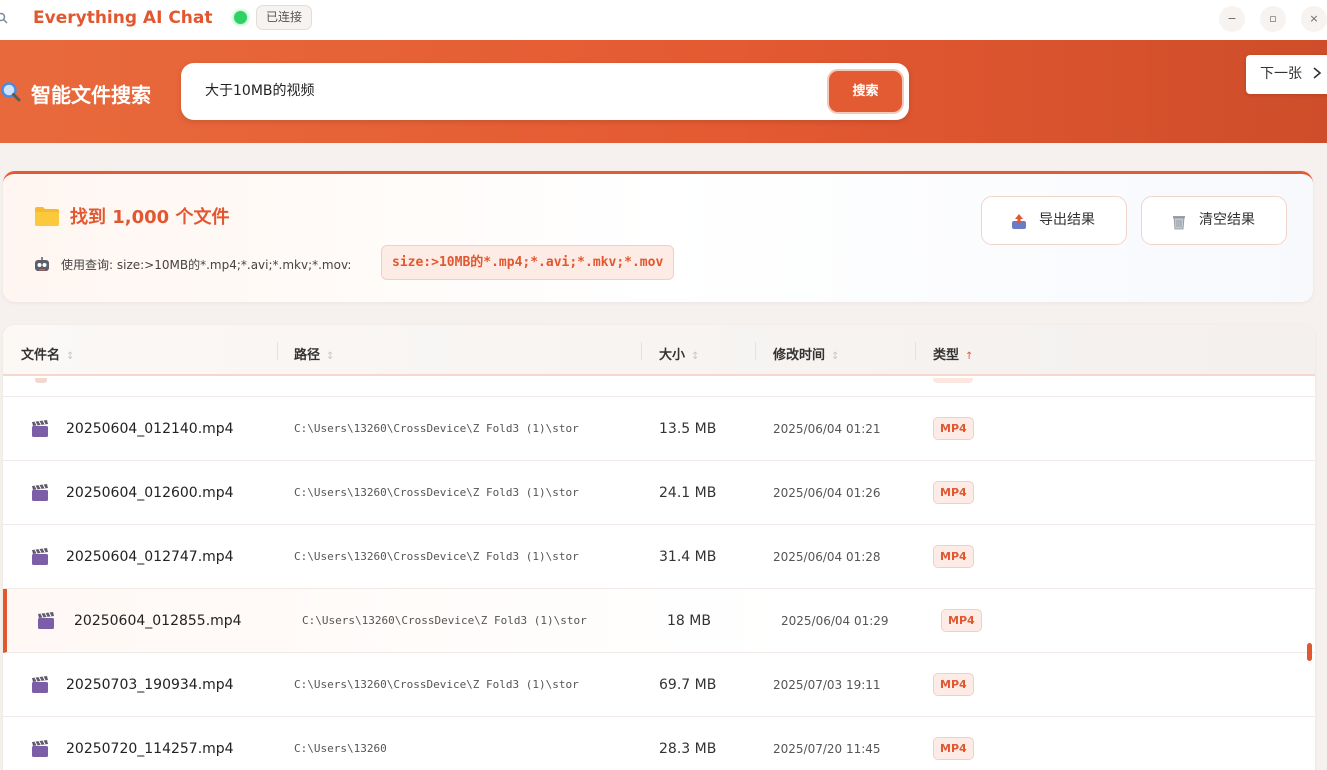 The width and height of the screenshot is (1327, 770). Describe the element at coordinates (4, 18) in the screenshot. I see `app-icon` at that location.